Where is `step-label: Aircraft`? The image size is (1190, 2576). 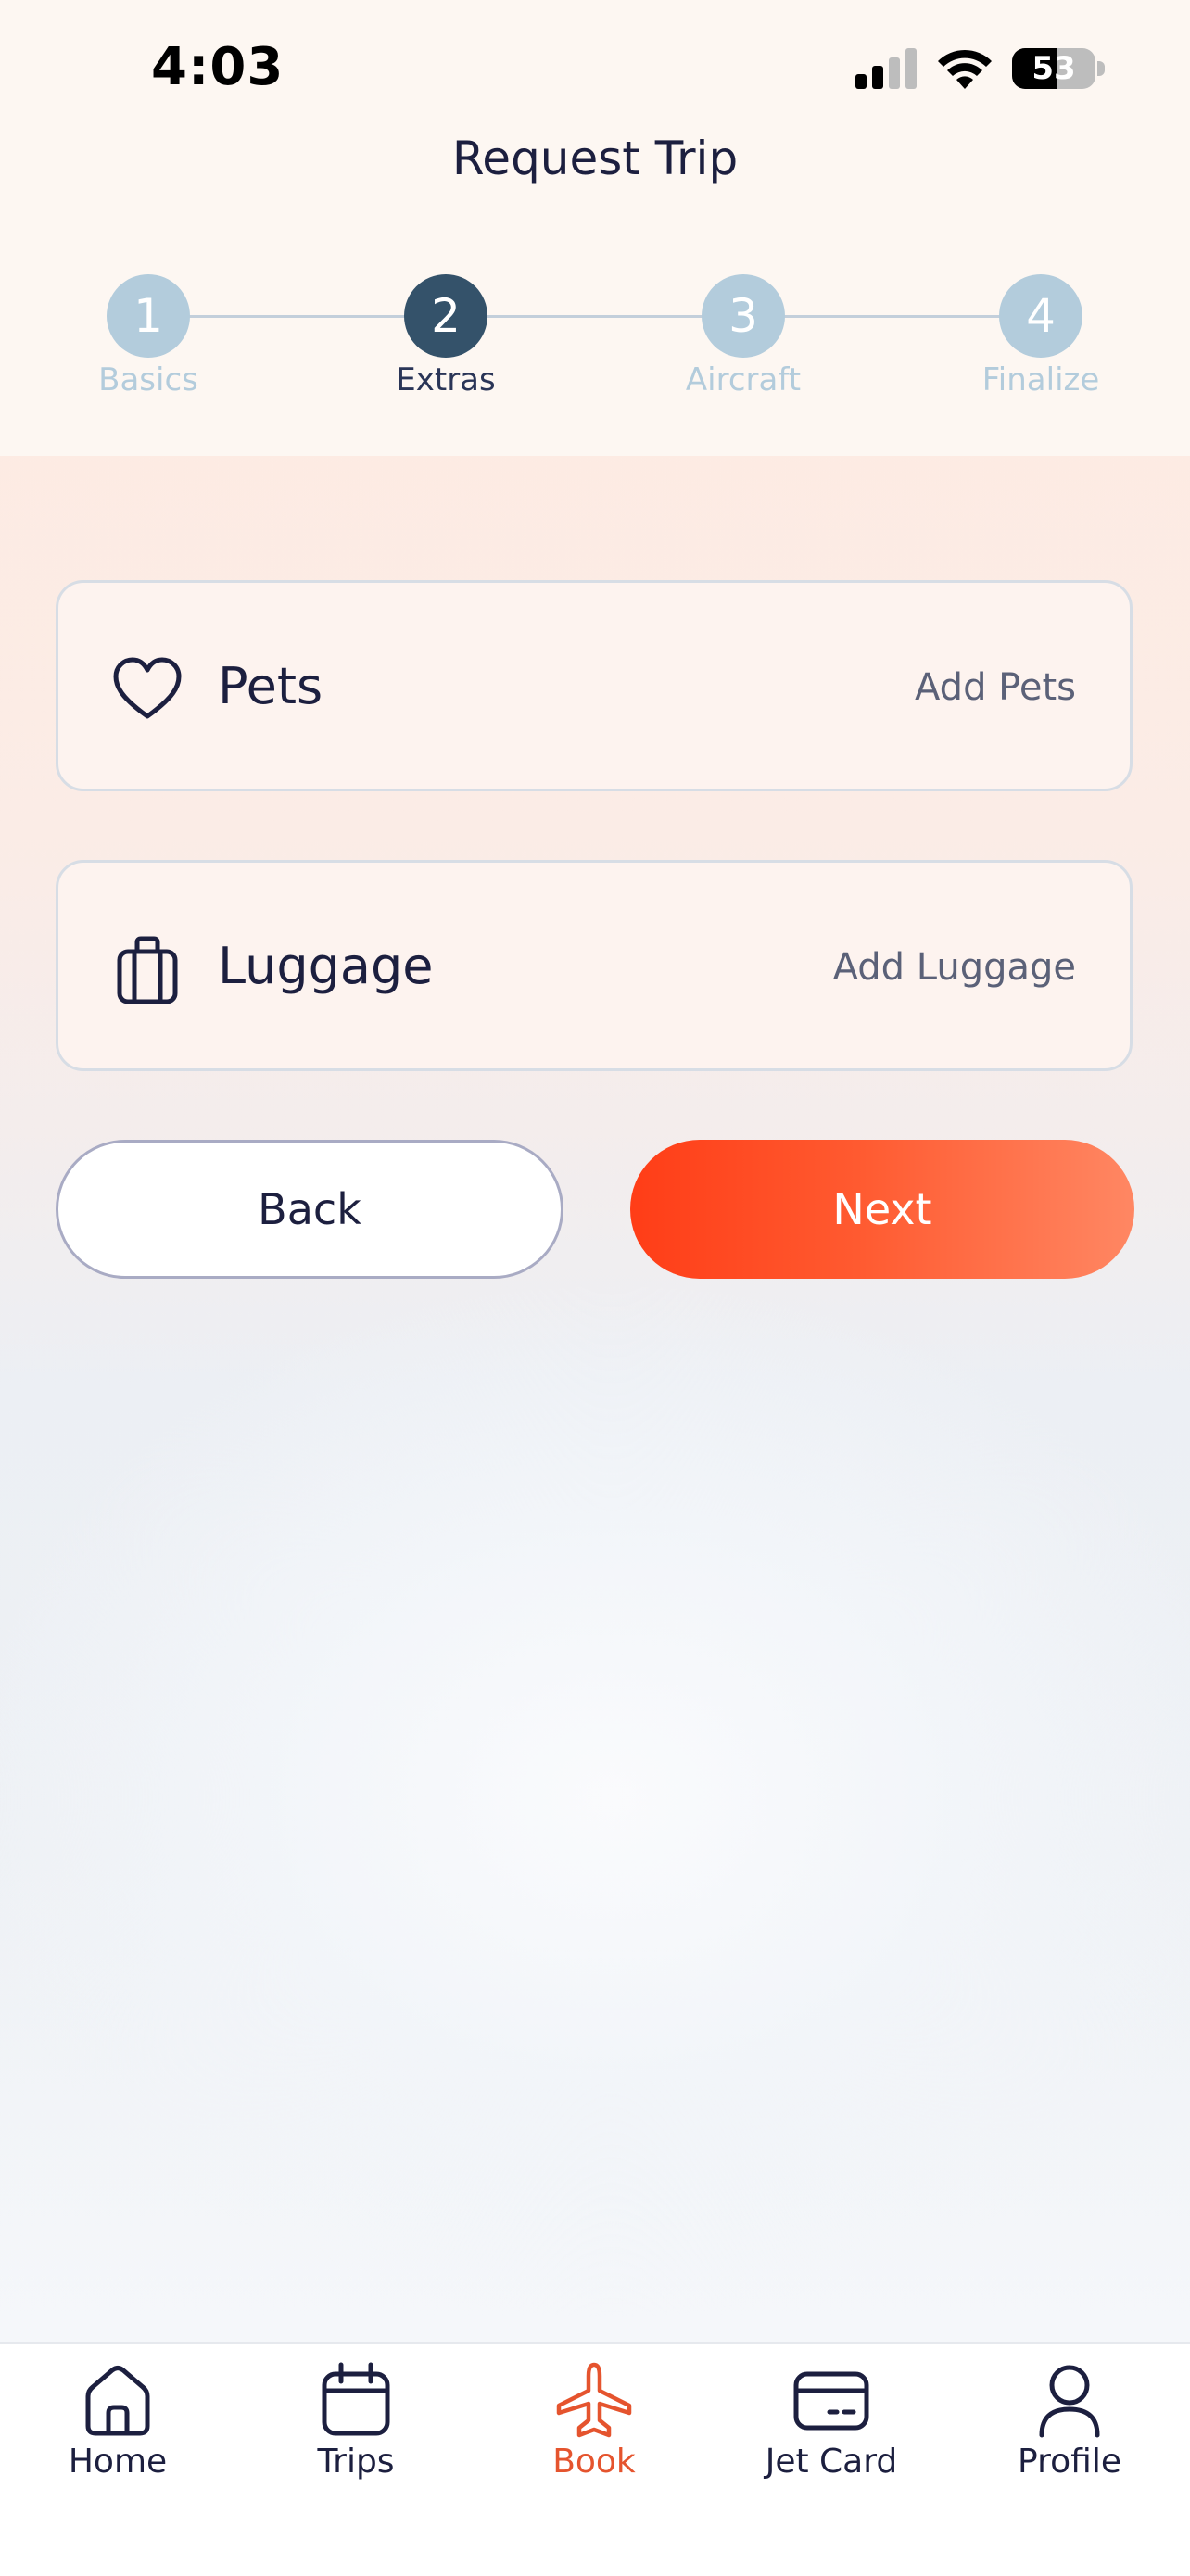
step-label: Aircraft is located at coordinates (743, 379).